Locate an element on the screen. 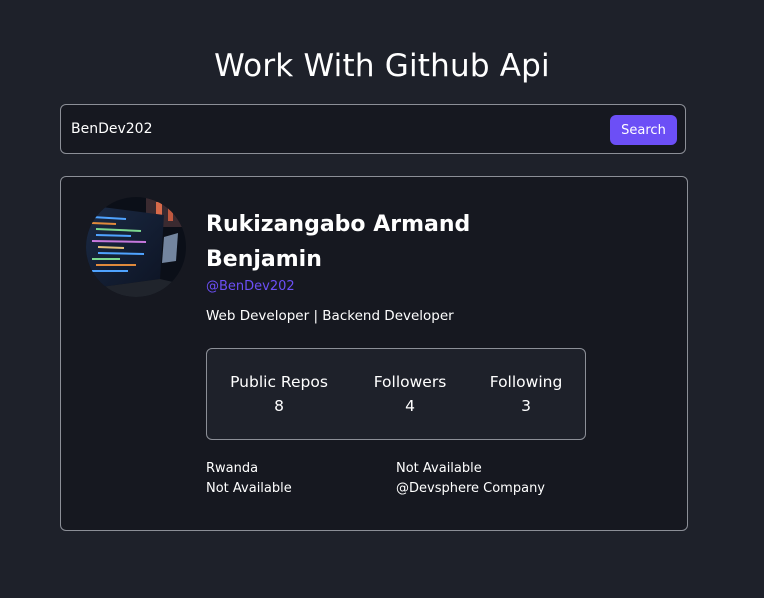  stat-followers: Followers 4 is located at coordinates (410, 395).